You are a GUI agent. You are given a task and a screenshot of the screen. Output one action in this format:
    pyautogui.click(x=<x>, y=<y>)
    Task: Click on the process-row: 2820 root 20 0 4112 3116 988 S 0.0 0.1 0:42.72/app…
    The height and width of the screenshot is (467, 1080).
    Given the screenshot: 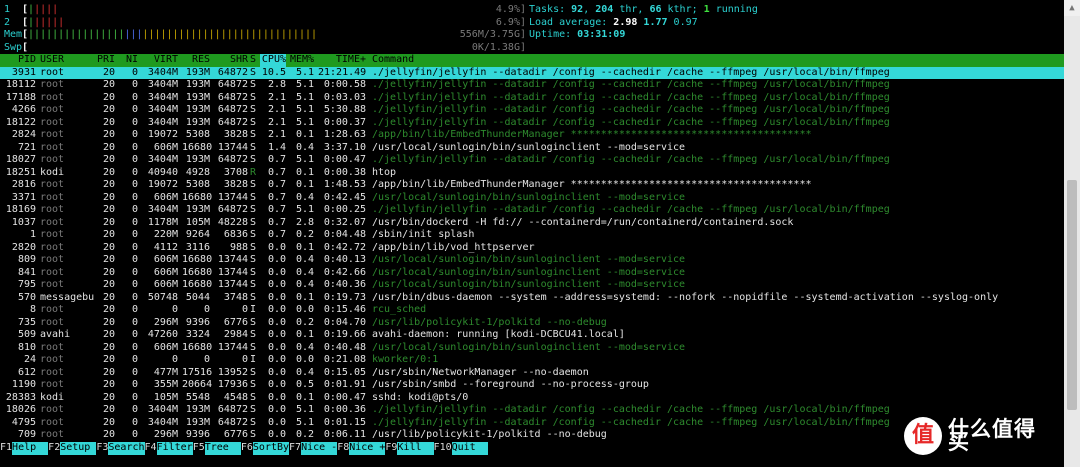 What is the action you would take?
    pyautogui.click(x=532, y=248)
    